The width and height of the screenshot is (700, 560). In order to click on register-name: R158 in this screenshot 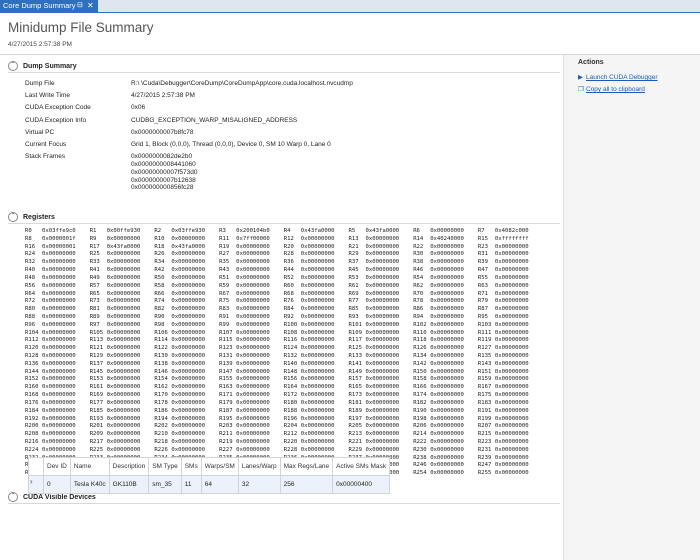, I will do `click(420, 379)`.